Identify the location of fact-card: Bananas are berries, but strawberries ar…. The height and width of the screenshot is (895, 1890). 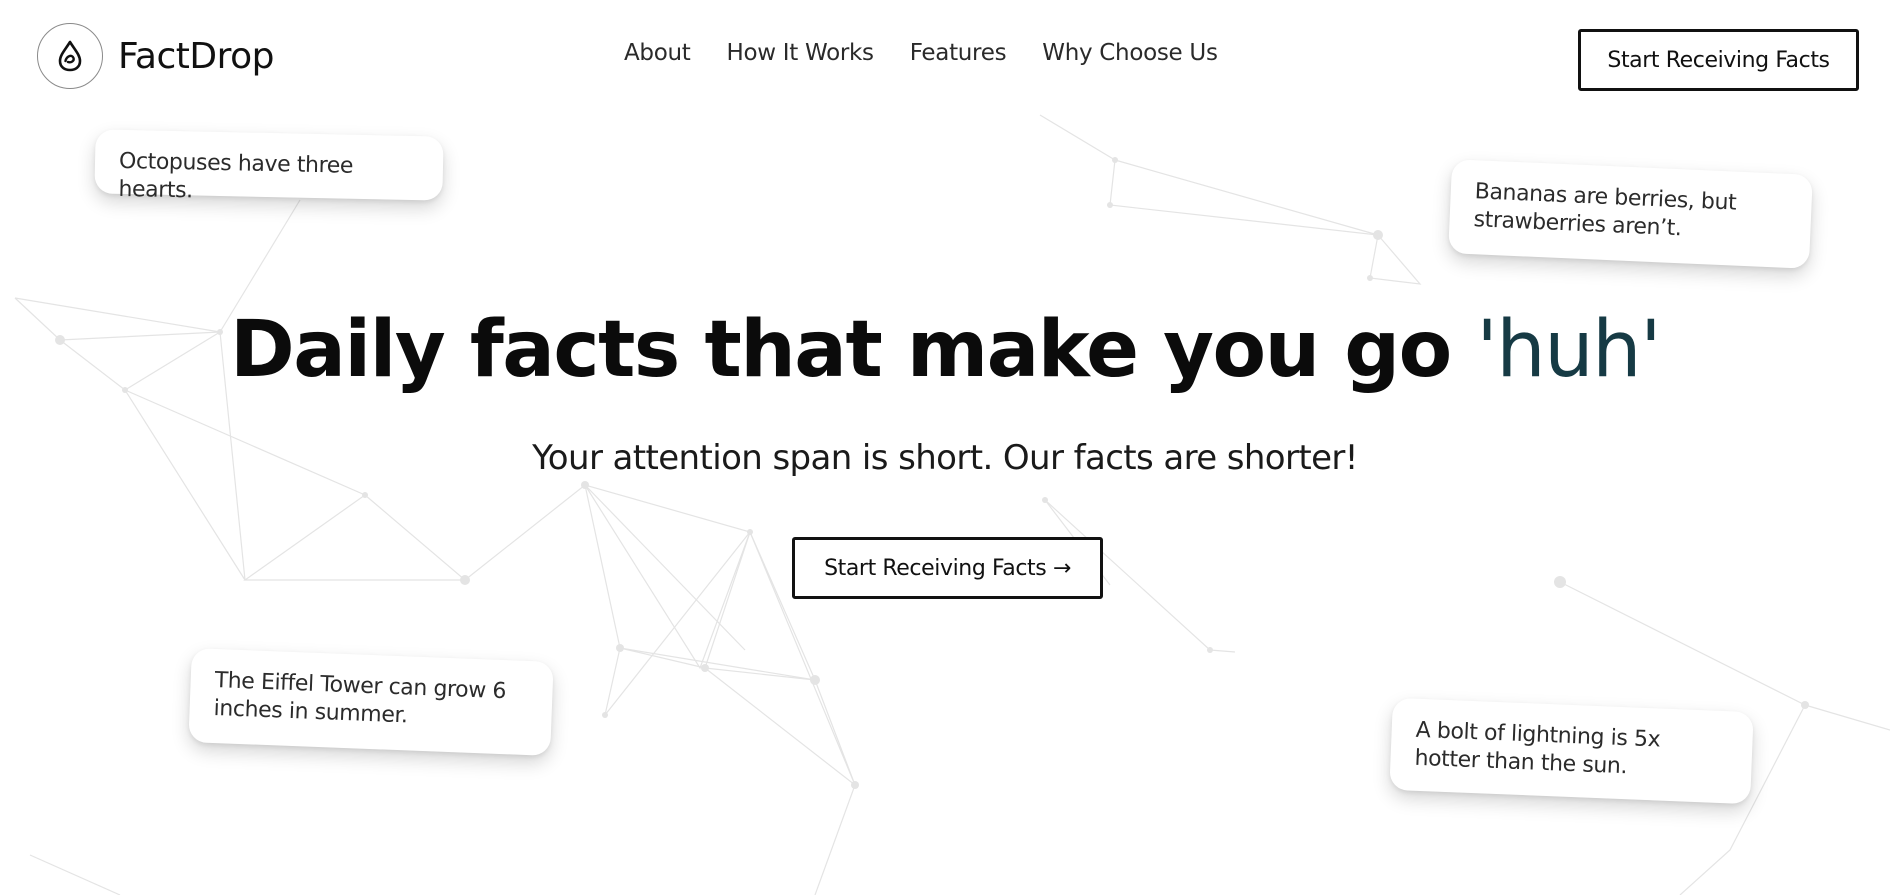
(1630, 214).